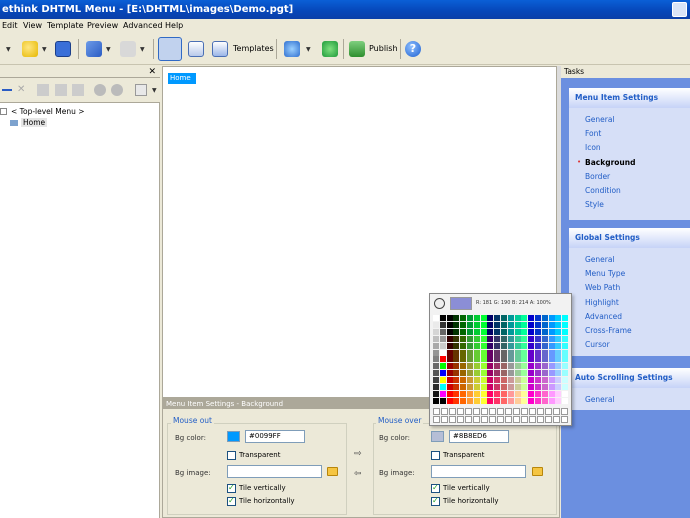 This screenshot has height=518, width=690. Describe the element at coordinates (292, 49) in the screenshot. I see `preview-icon` at that location.